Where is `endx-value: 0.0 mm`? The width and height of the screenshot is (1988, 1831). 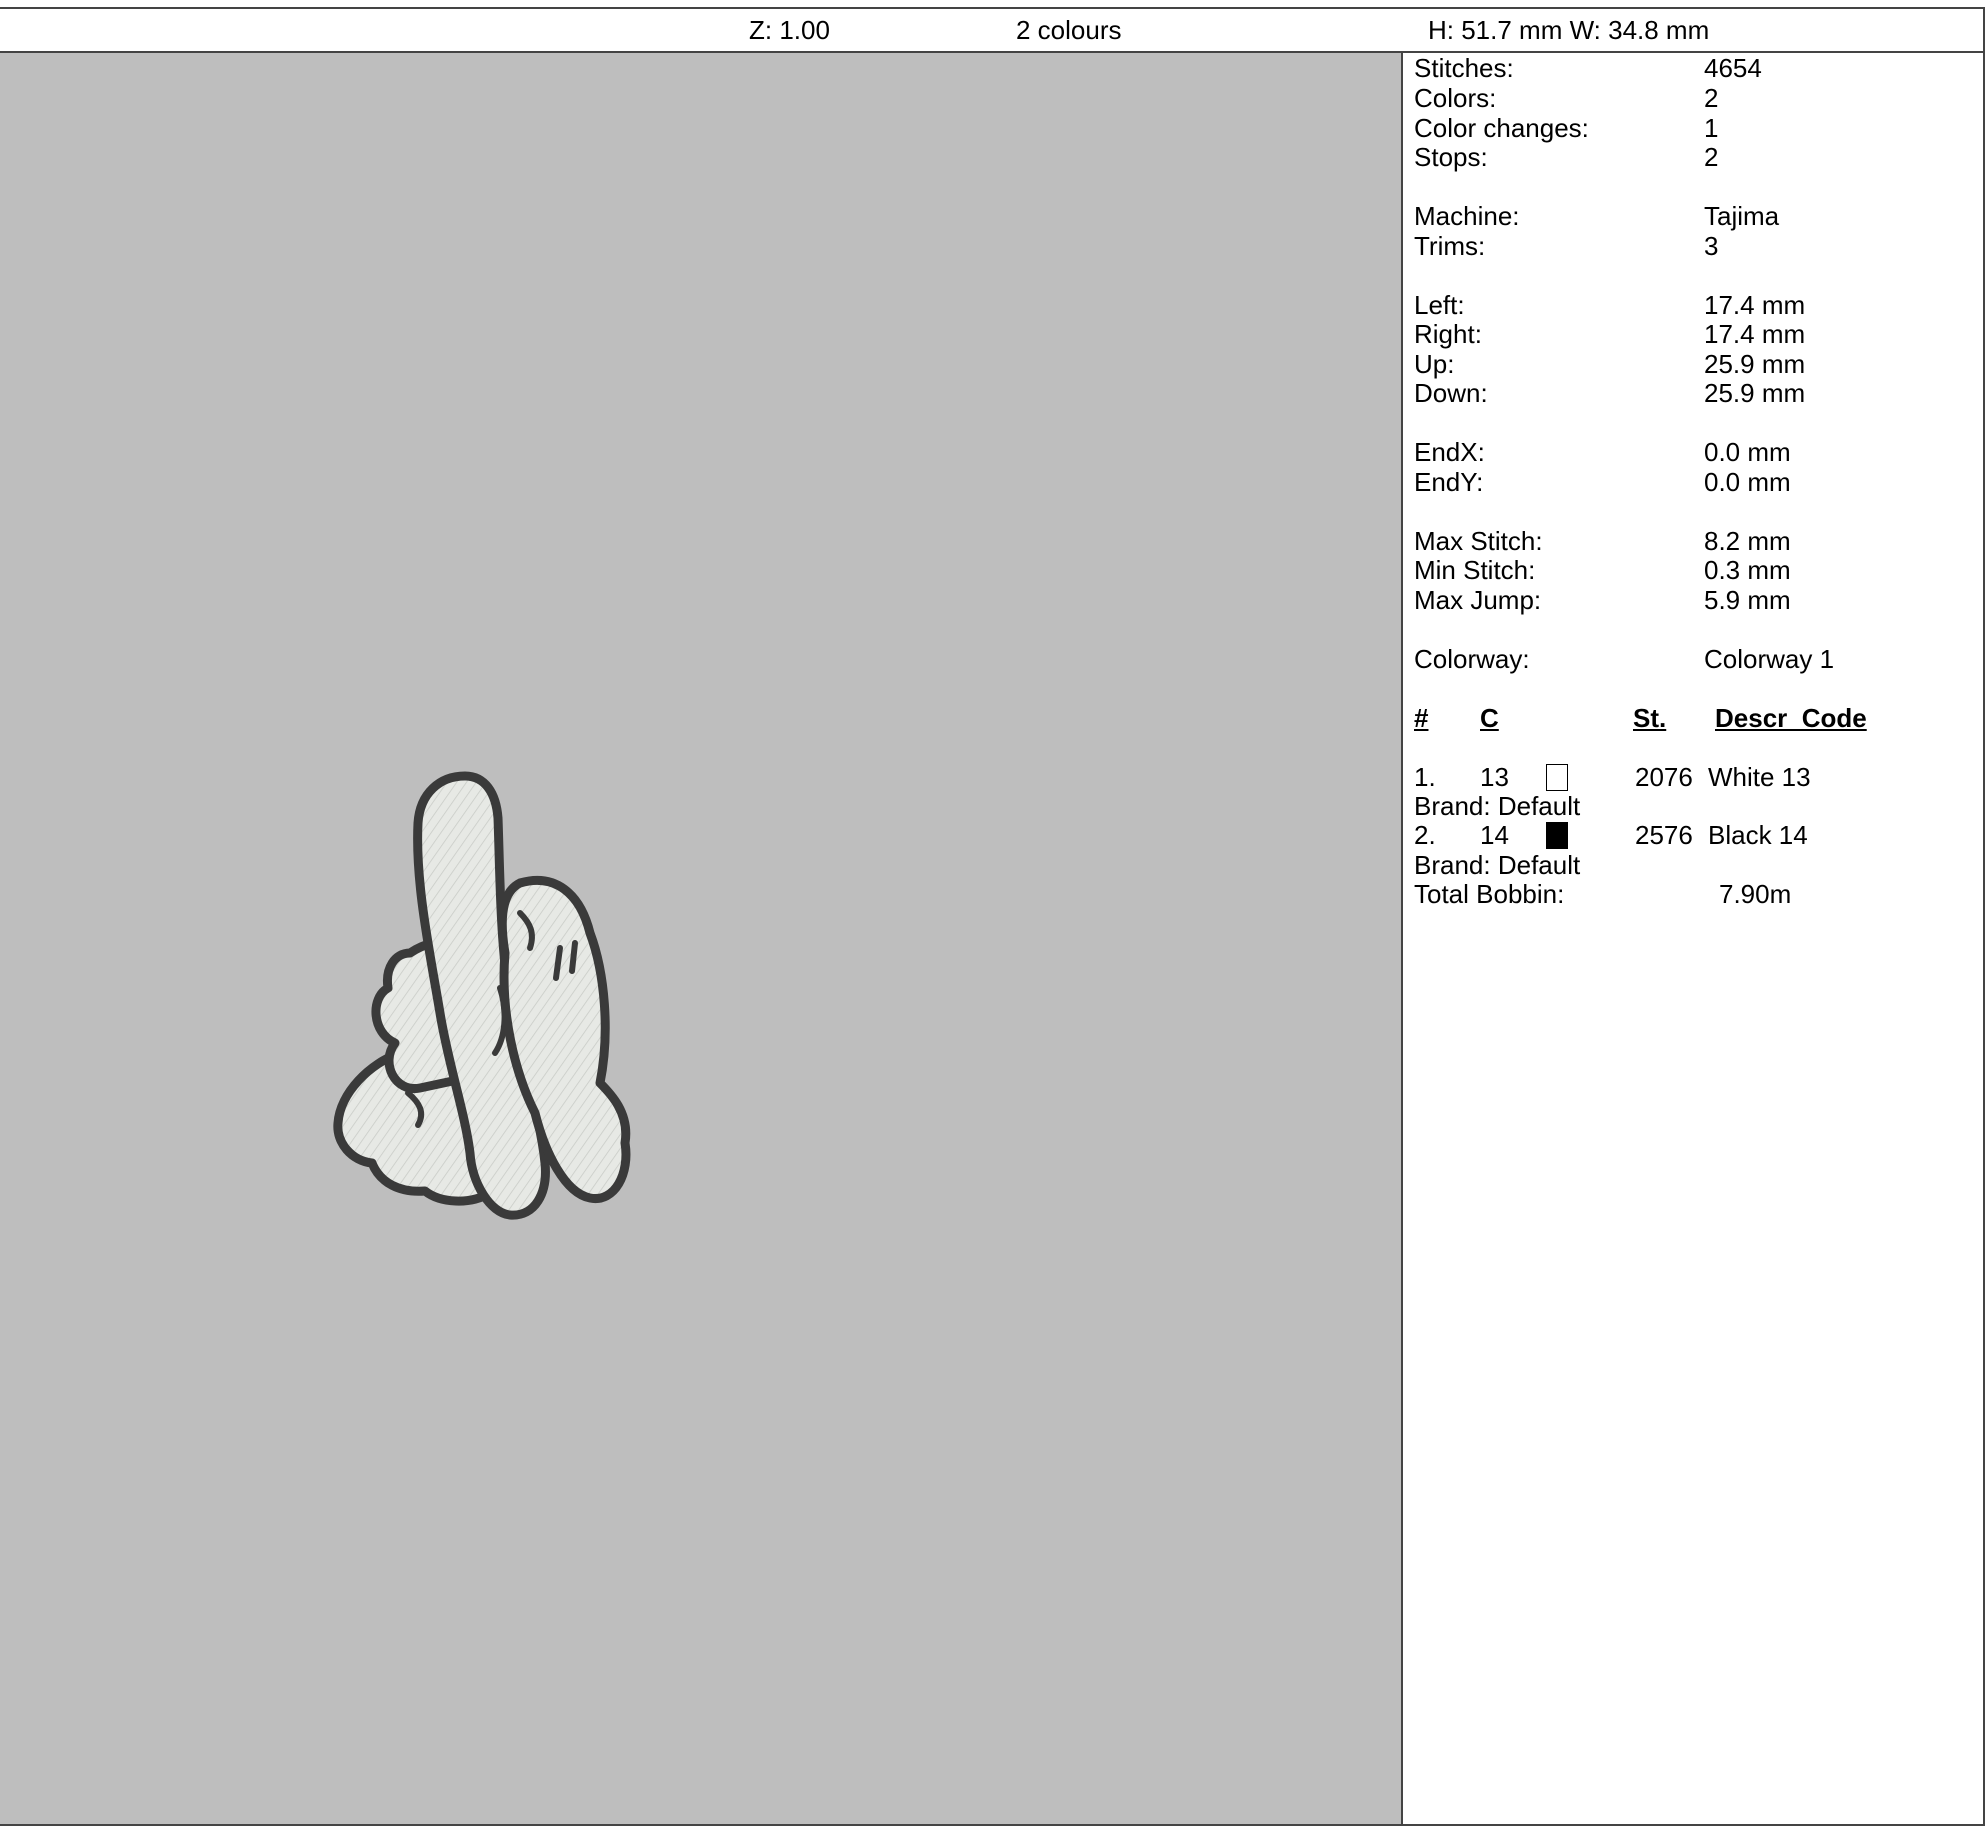
endx-value: 0.0 mm is located at coordinates (1747, 452).